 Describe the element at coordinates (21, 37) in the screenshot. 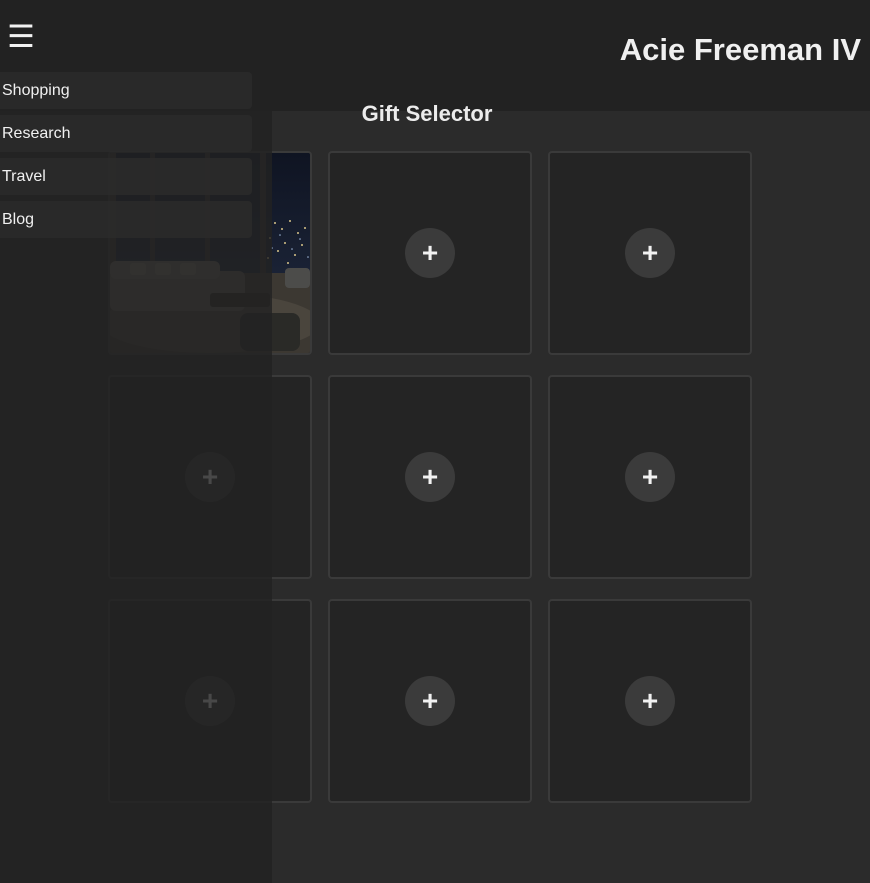

I see `hamburger-menu-icon: ☰` at that location.